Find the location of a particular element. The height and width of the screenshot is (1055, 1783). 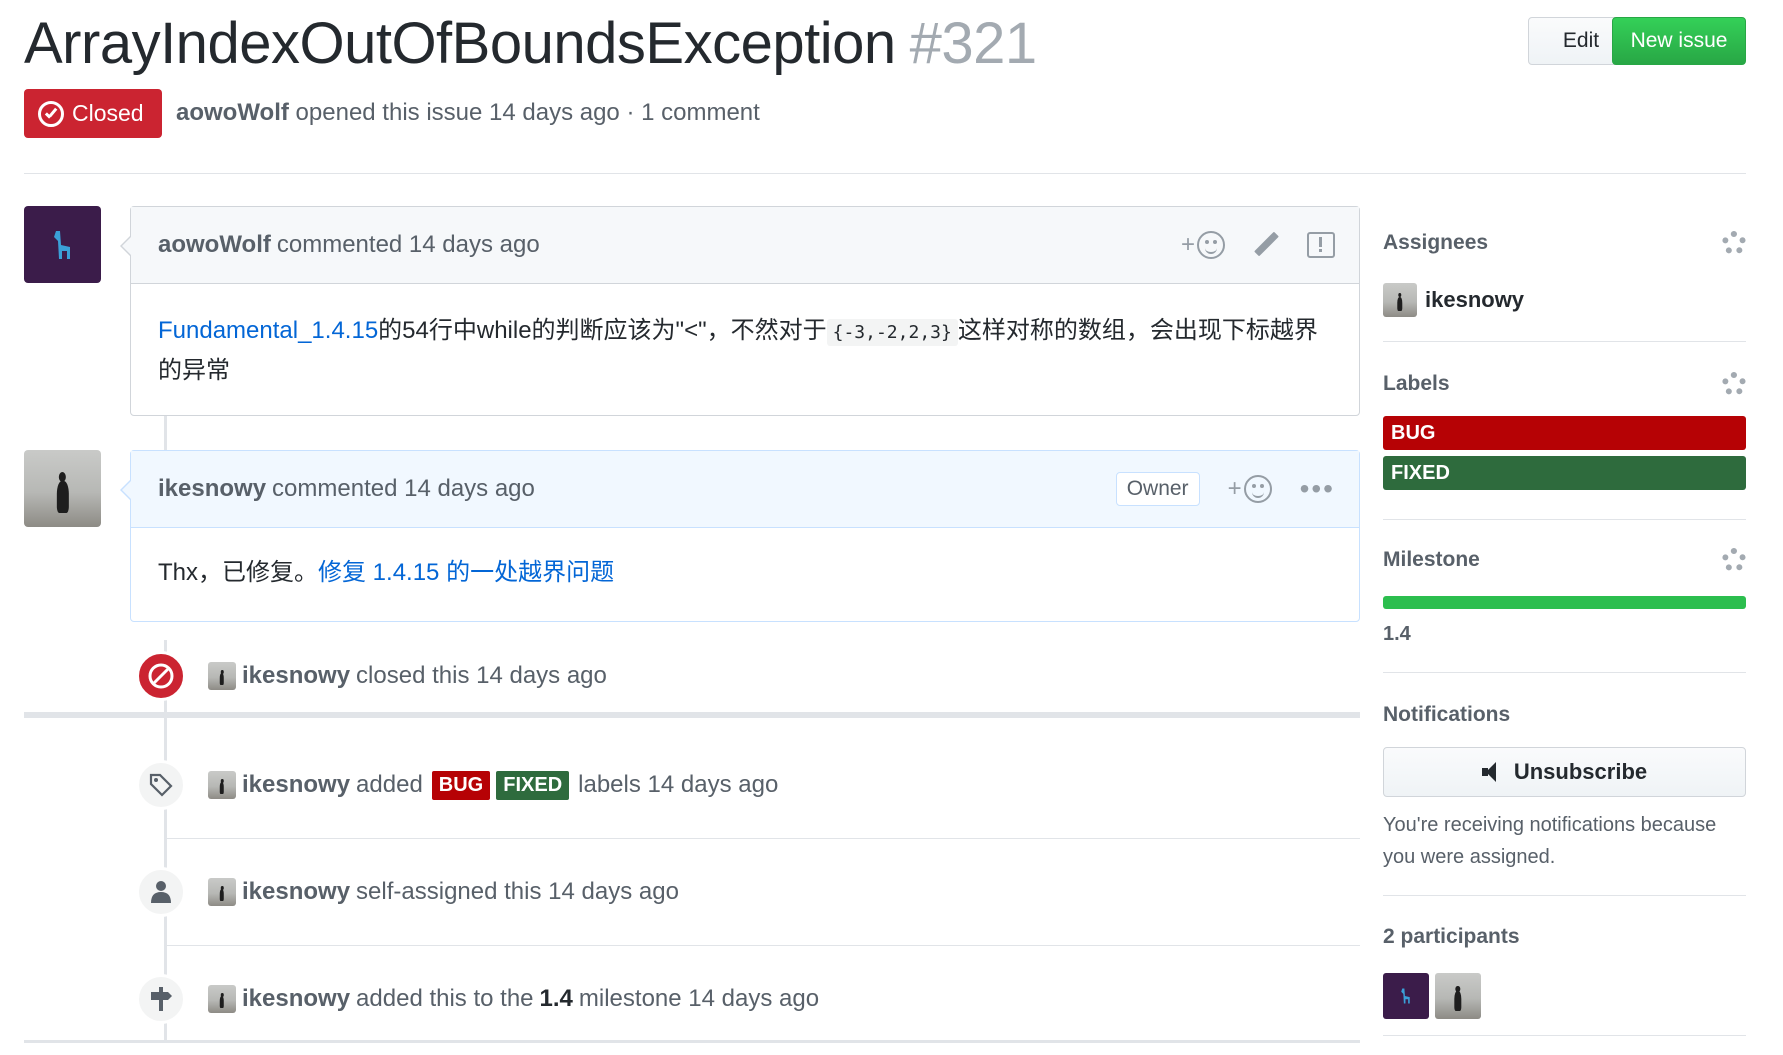

comment-text: 的54行中while的判断应该为"<"，不然对于 is located at coordinates (602, 330).